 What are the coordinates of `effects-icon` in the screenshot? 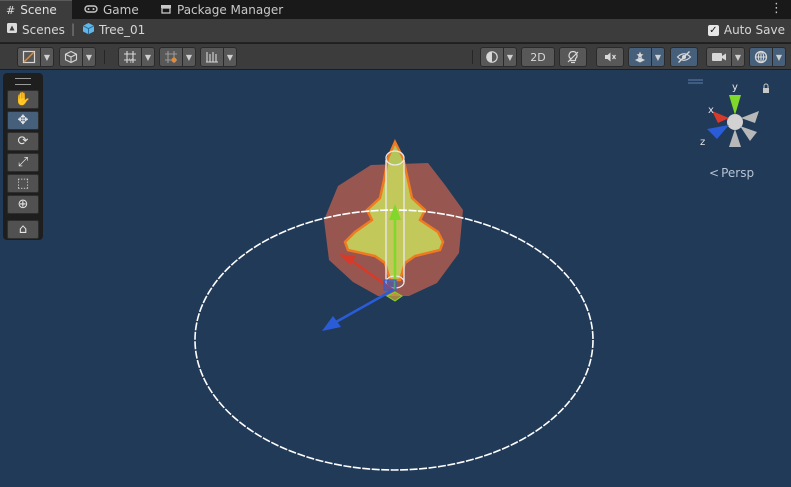 It's located at (640, 57).